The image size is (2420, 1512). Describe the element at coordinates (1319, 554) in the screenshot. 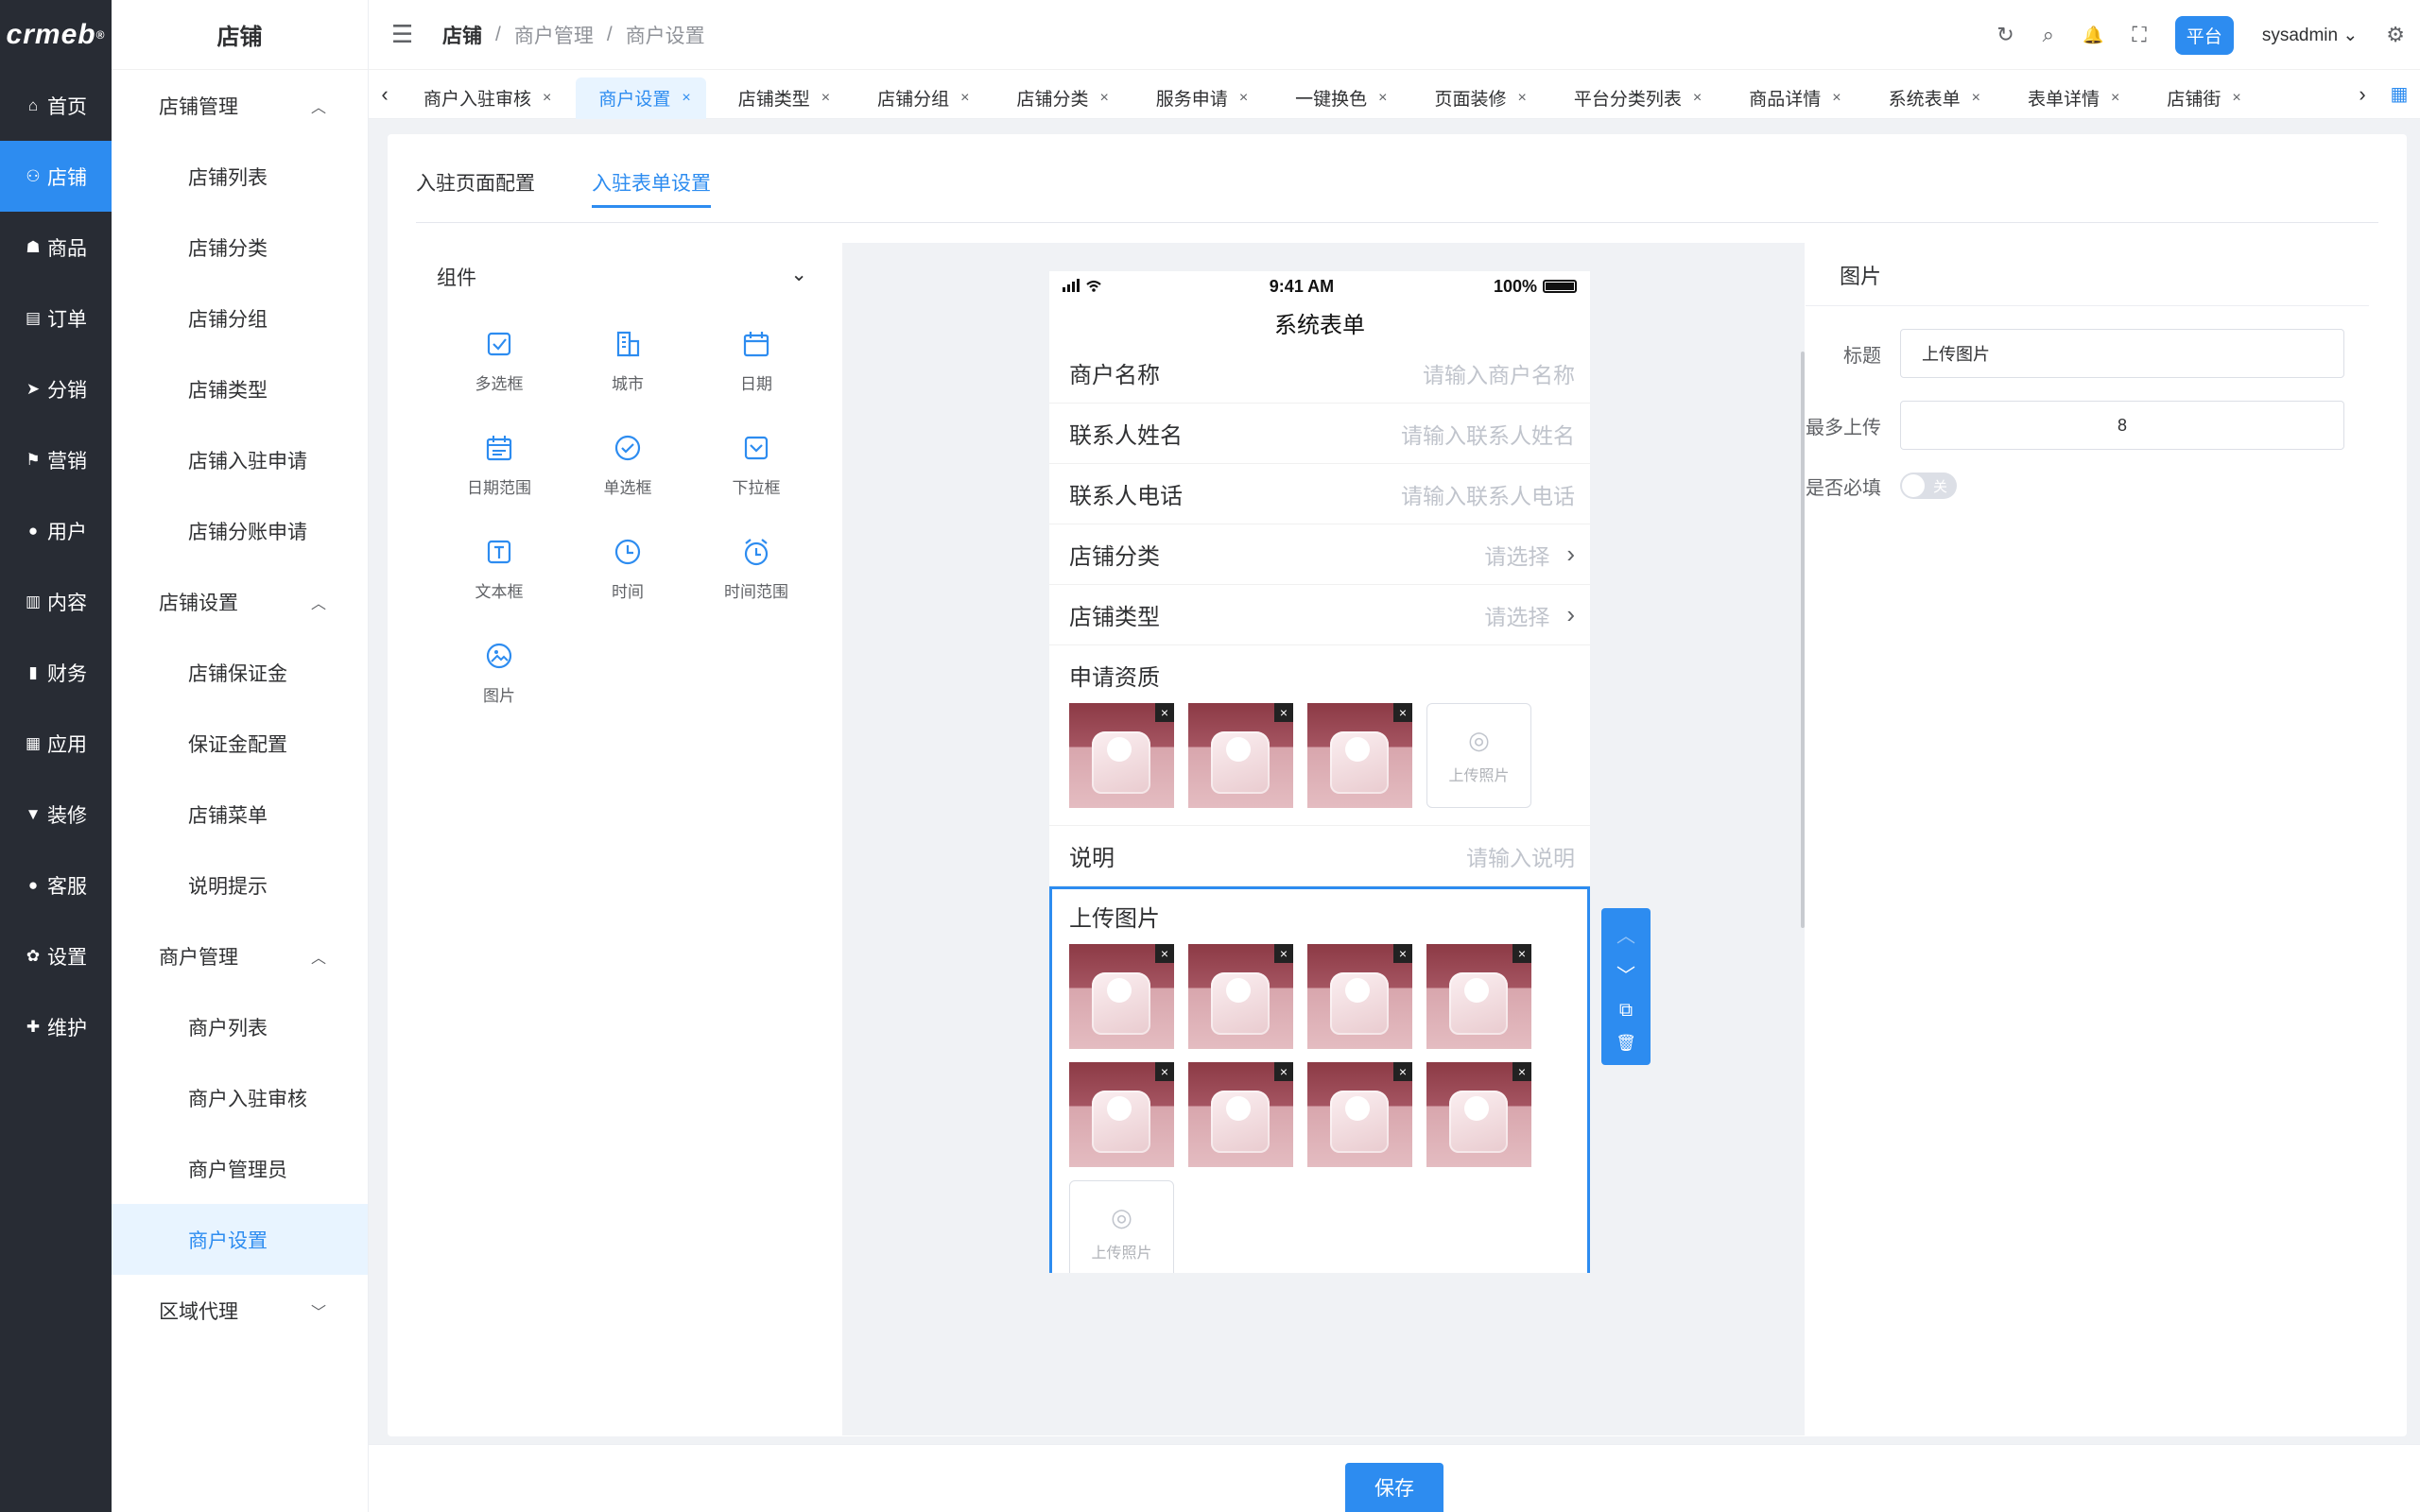

I see `select-field: 店铺分类 请选择 ›` at that location.